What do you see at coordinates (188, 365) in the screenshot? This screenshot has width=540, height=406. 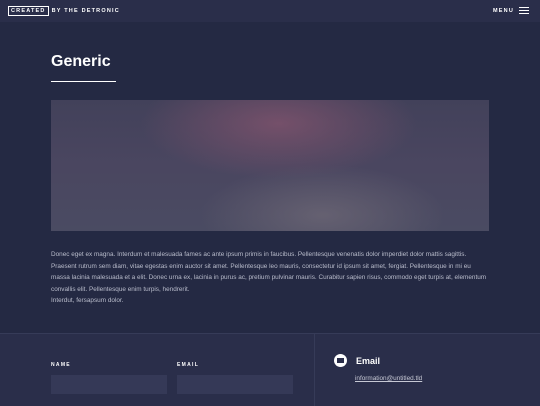 I see `email-label: EMAIL` at bounding box center [188, 365].